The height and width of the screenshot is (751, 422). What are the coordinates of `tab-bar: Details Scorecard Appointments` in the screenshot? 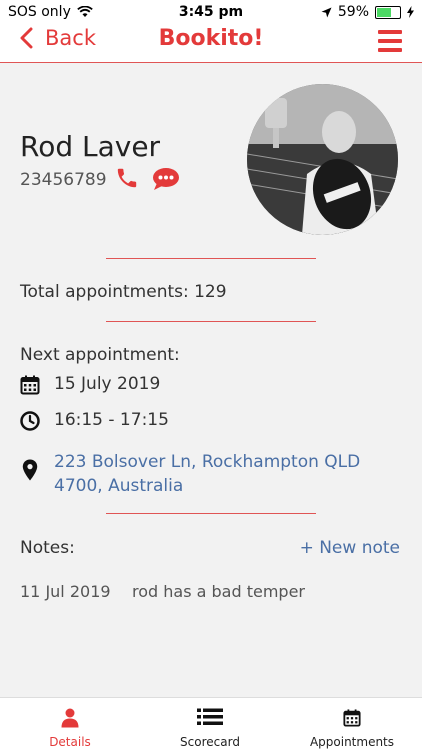 It's located at (211, 724).